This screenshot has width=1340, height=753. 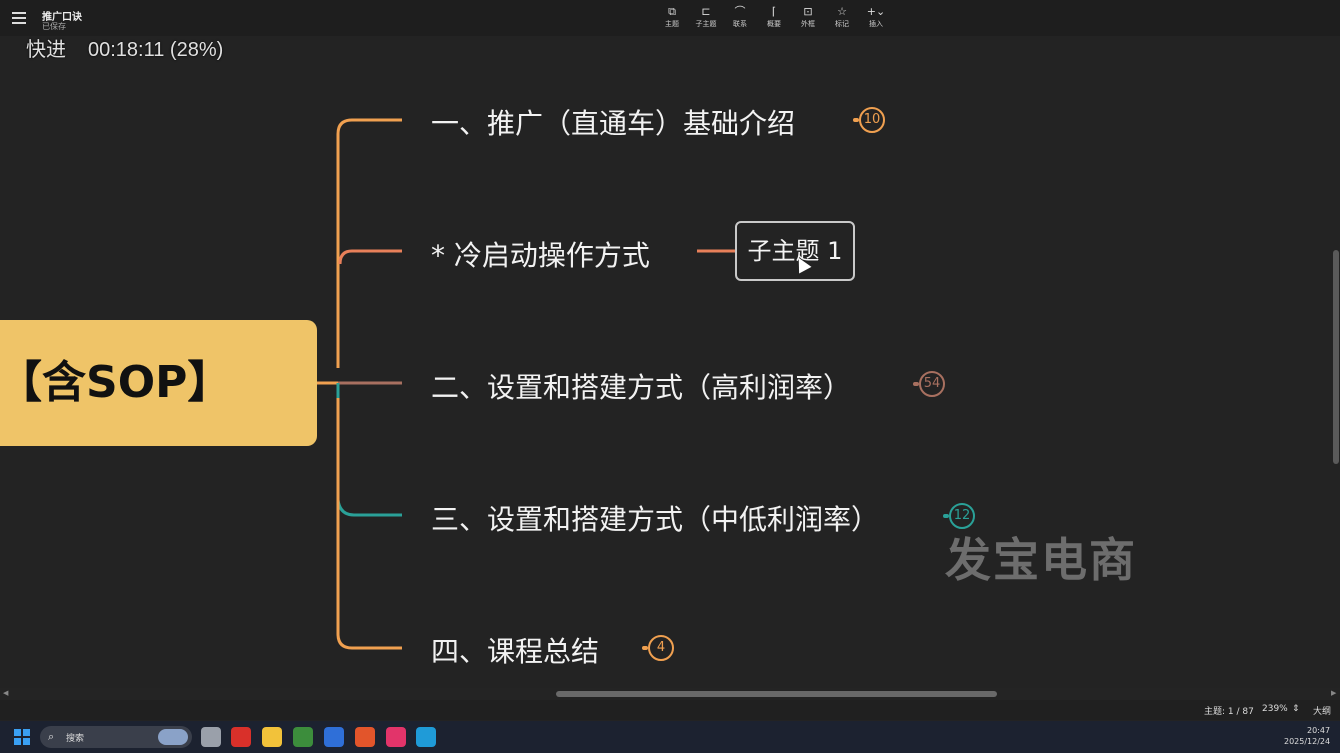 What do you see at coordinates (613, 122) in the screenshot?
I see `branch-topic-1: 一、推广（直通车）基础介绍` at bounding box center [613, 122].